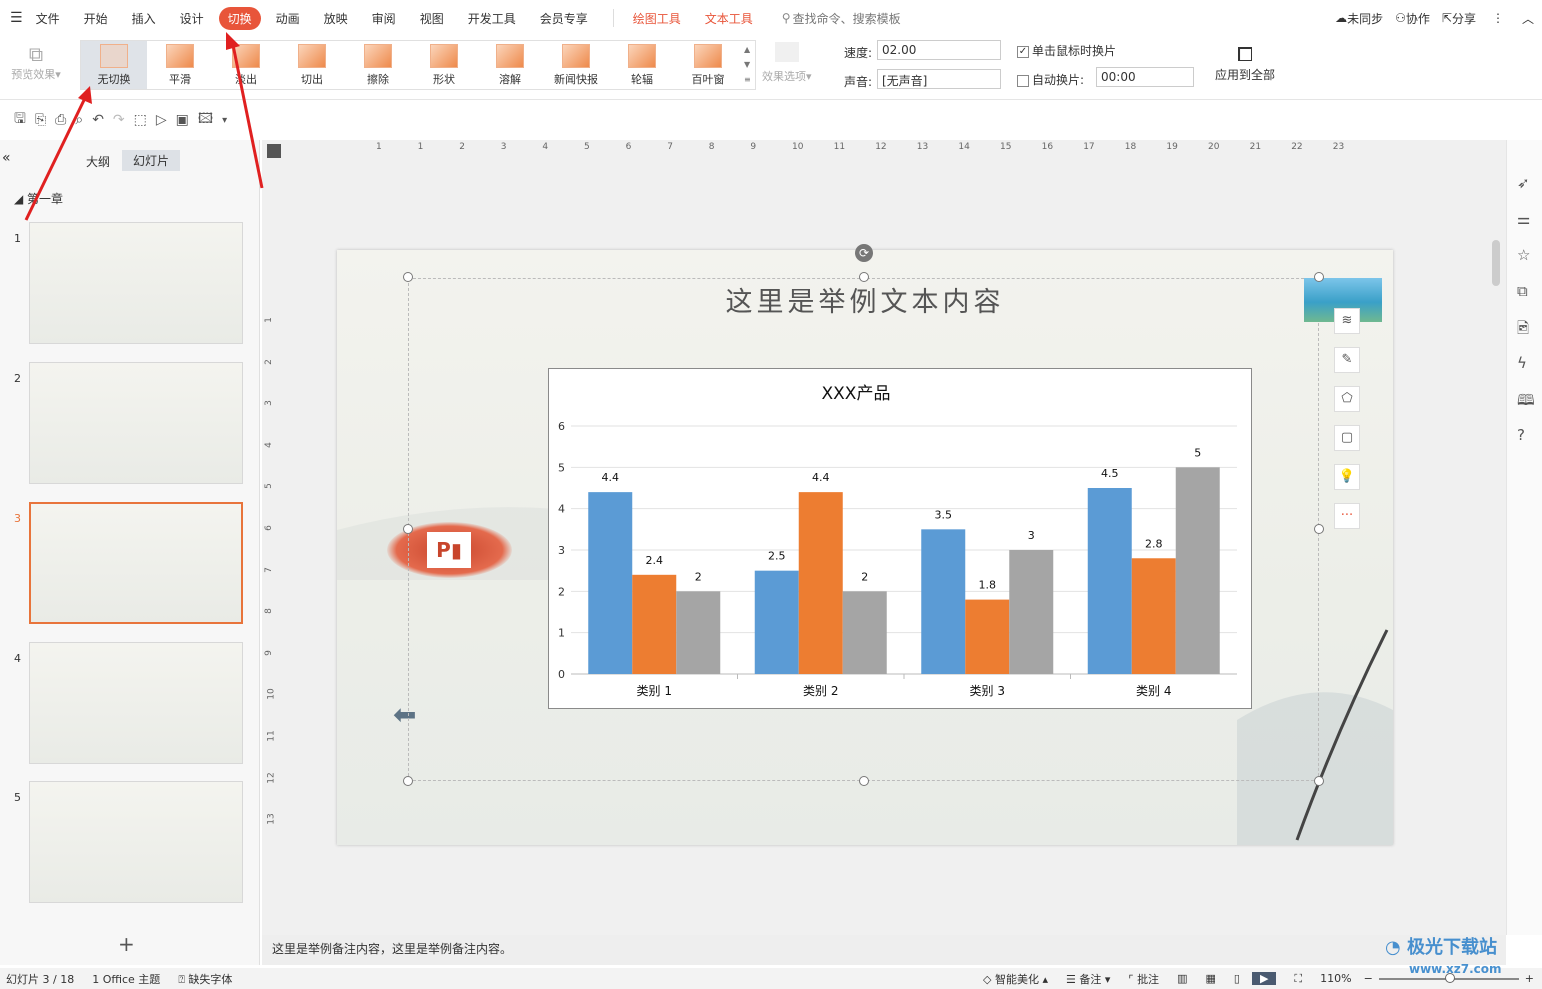 The height and width of the screenshot is (989, 1542). I want to click on fit-icon: ⛶, so click(1298, 979).